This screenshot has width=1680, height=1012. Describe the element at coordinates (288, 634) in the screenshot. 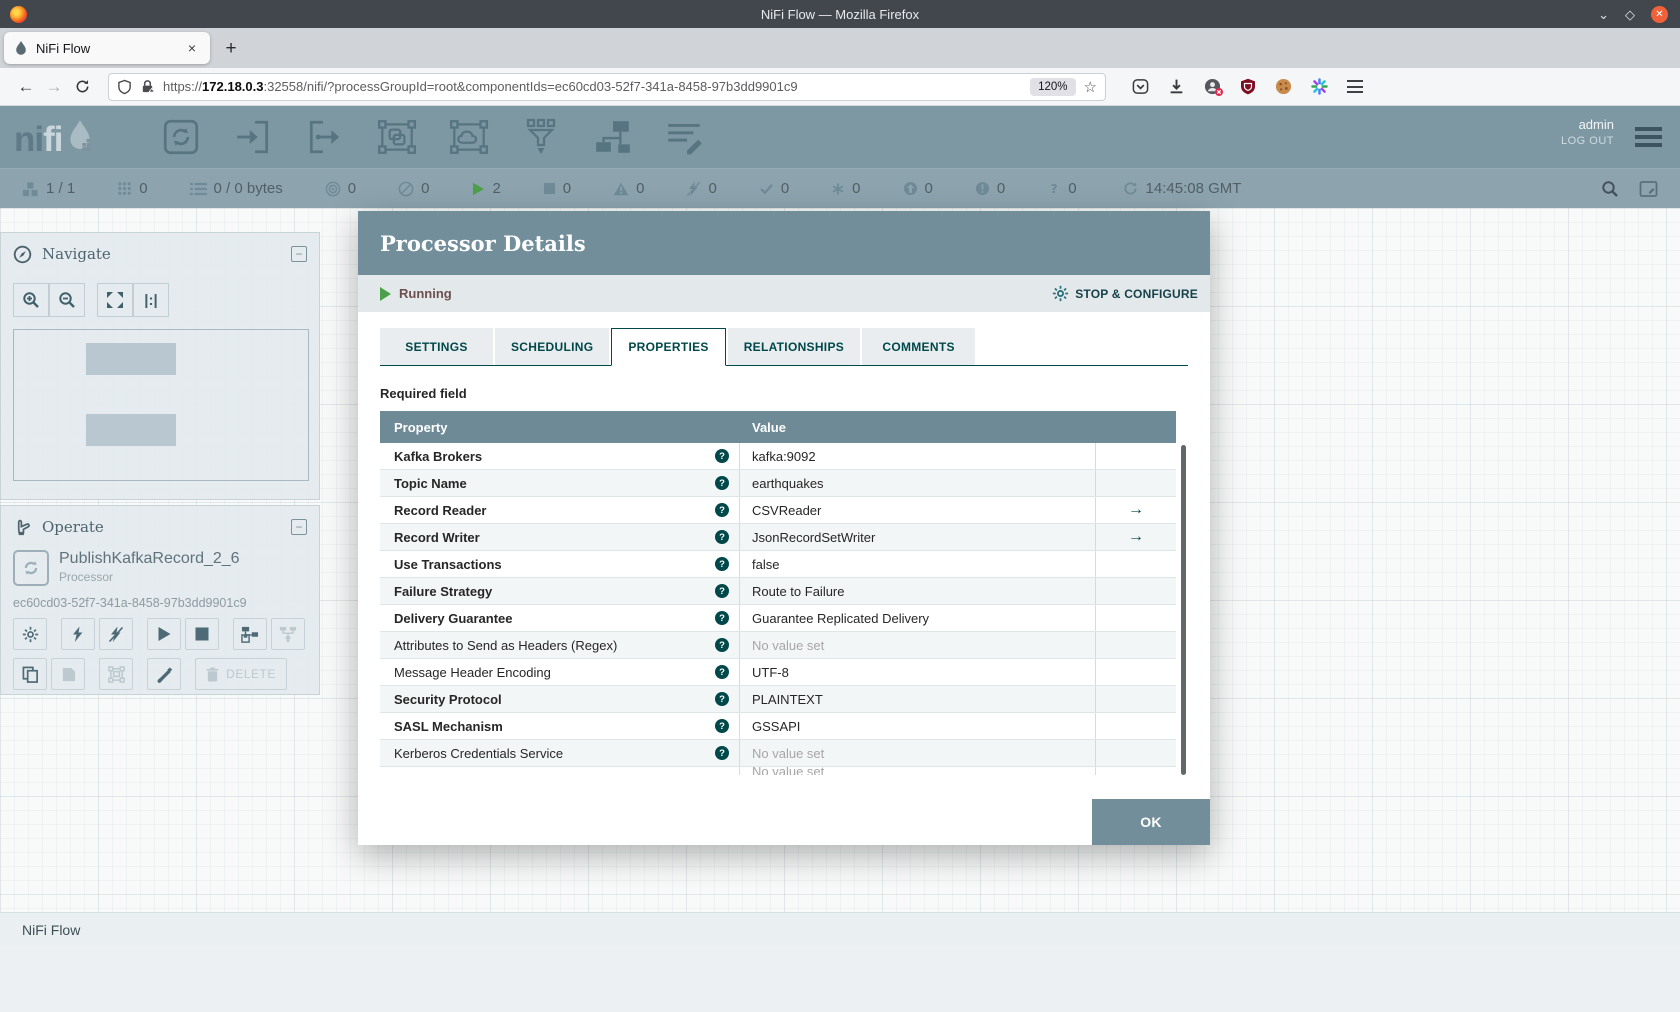

I see `upload-template-button` at that location.